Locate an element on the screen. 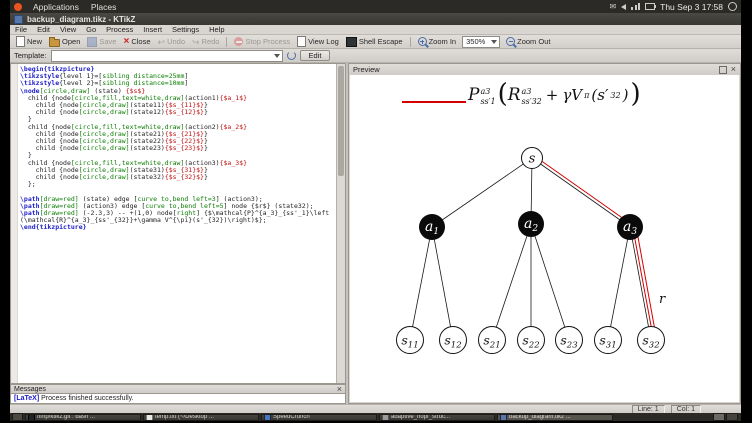 This screenshot has width=752, height=423. new-button: New is located at coordinates (29, 41).